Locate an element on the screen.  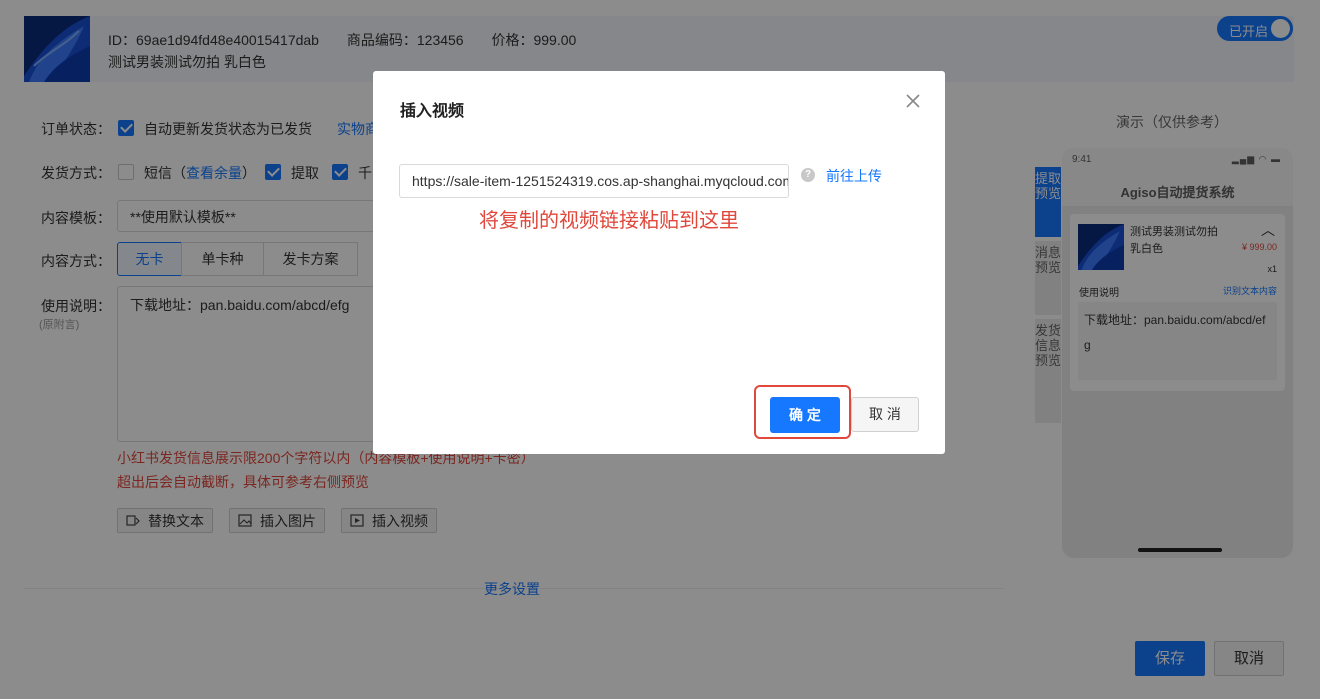
phone-status-overlay: ▂▄▆ ◠ ▬ is located at coordinates (1256, 159).